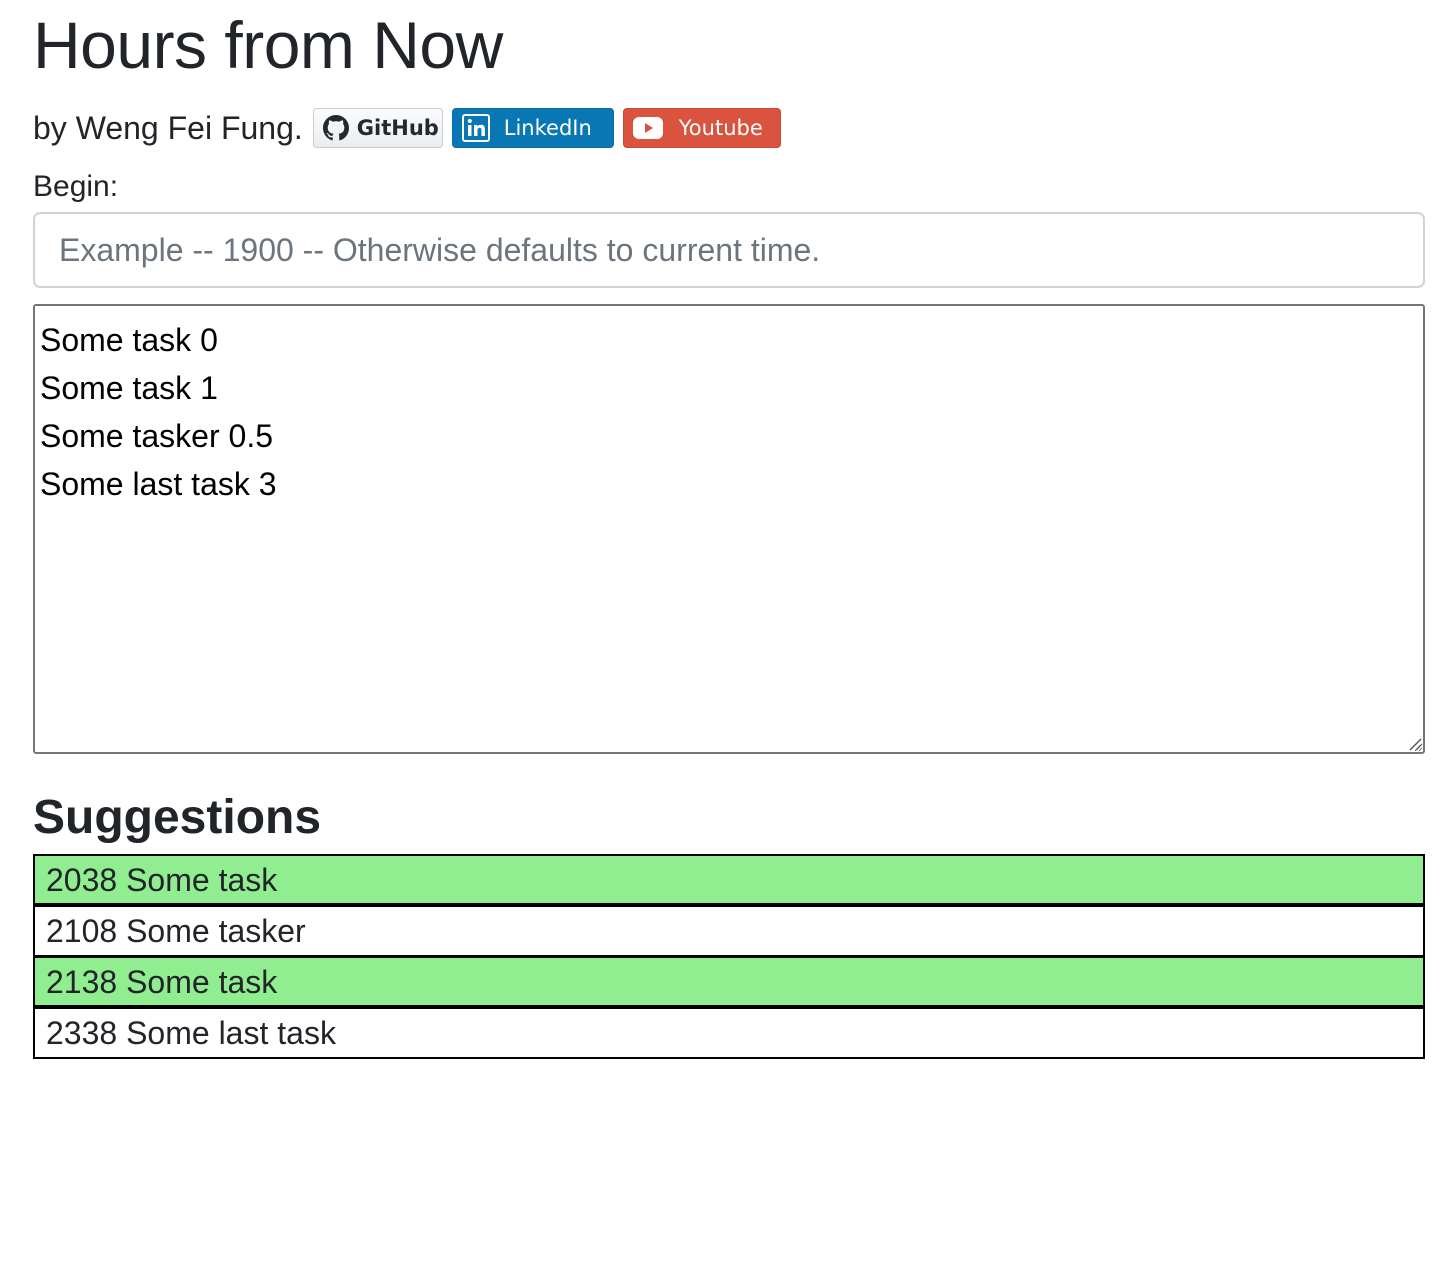 Image resolution: width=1454 pixels, height=1288 pixels. I want to click on github-label: GitHub, so click(397, 128).